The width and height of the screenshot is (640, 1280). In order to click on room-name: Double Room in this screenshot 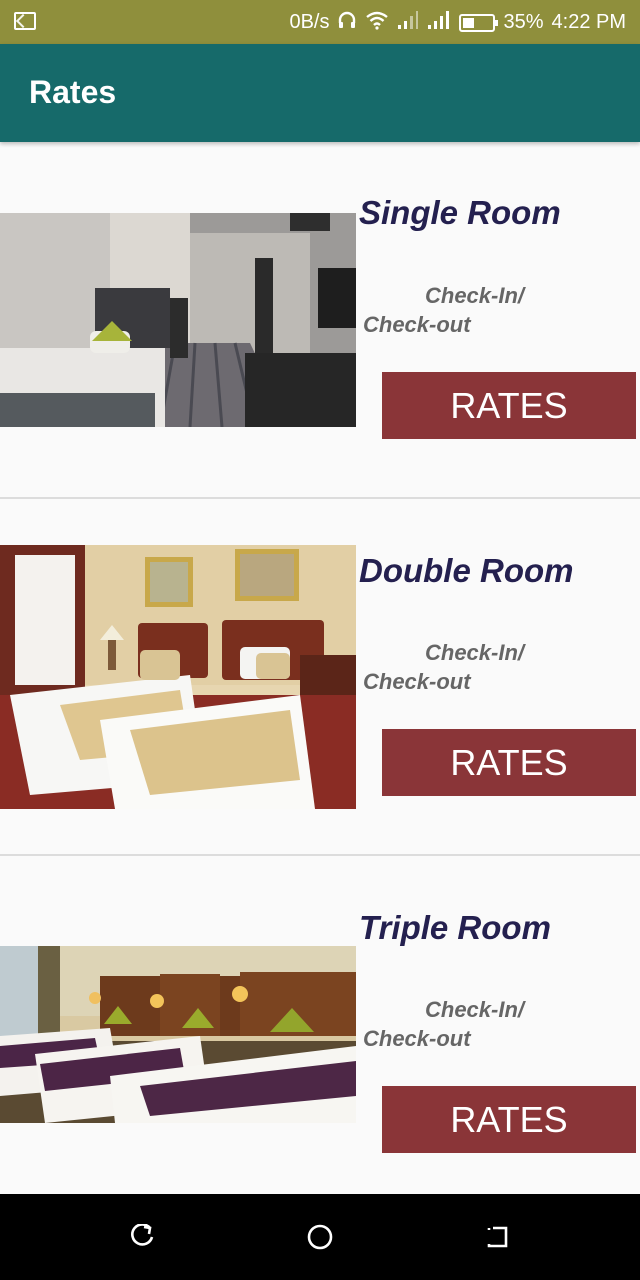, I will do `click(466, 570)`.